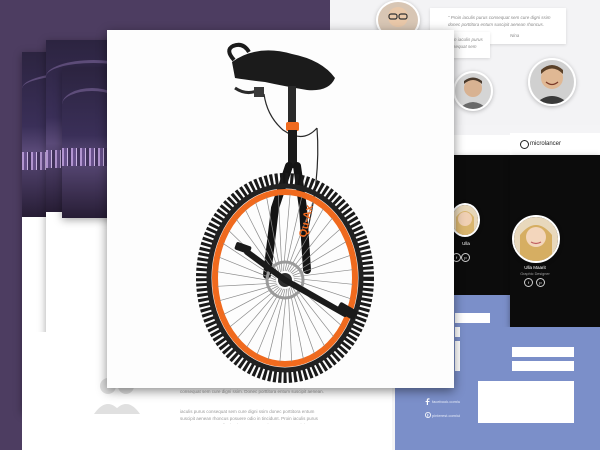 Image resolution: width=600 pixels, height=450 pixels. Describe the element at coordinates (515, 35) in the screenshot. I see `testimonial-author: Nina` at that location.